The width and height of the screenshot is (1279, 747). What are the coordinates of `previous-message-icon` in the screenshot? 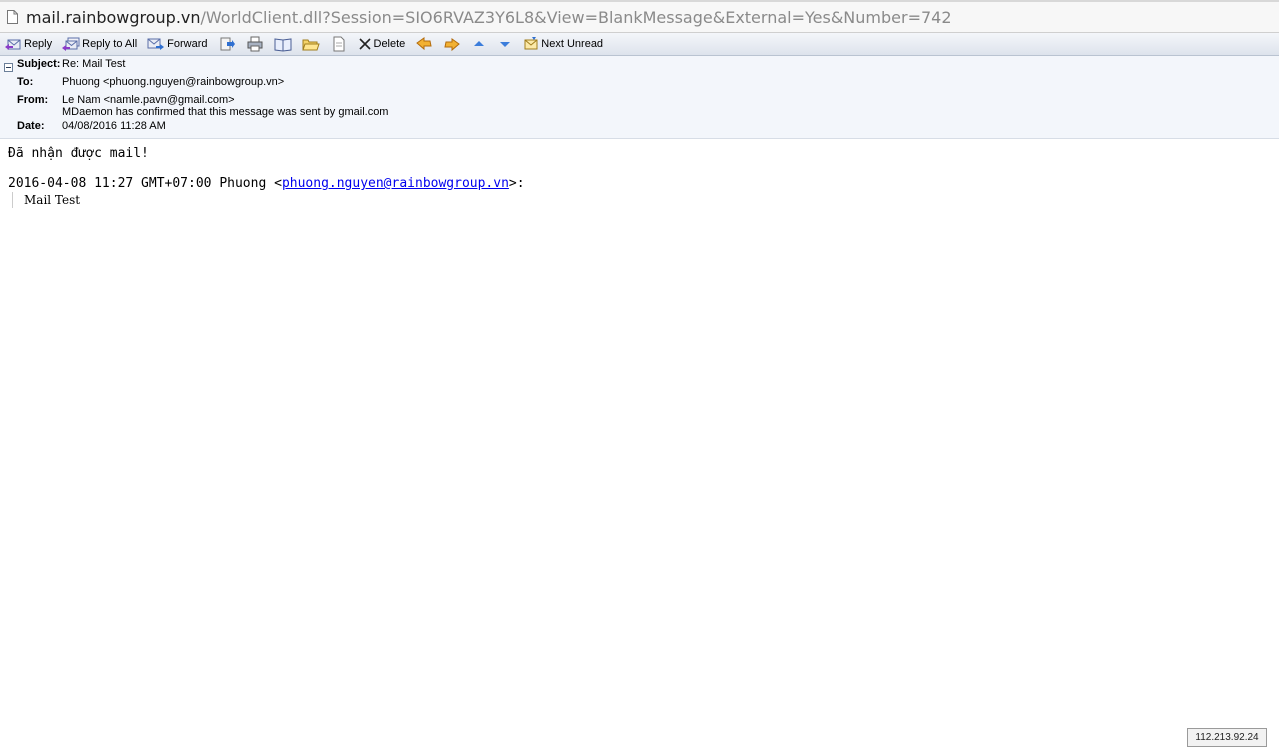 It's located at (424, 44).